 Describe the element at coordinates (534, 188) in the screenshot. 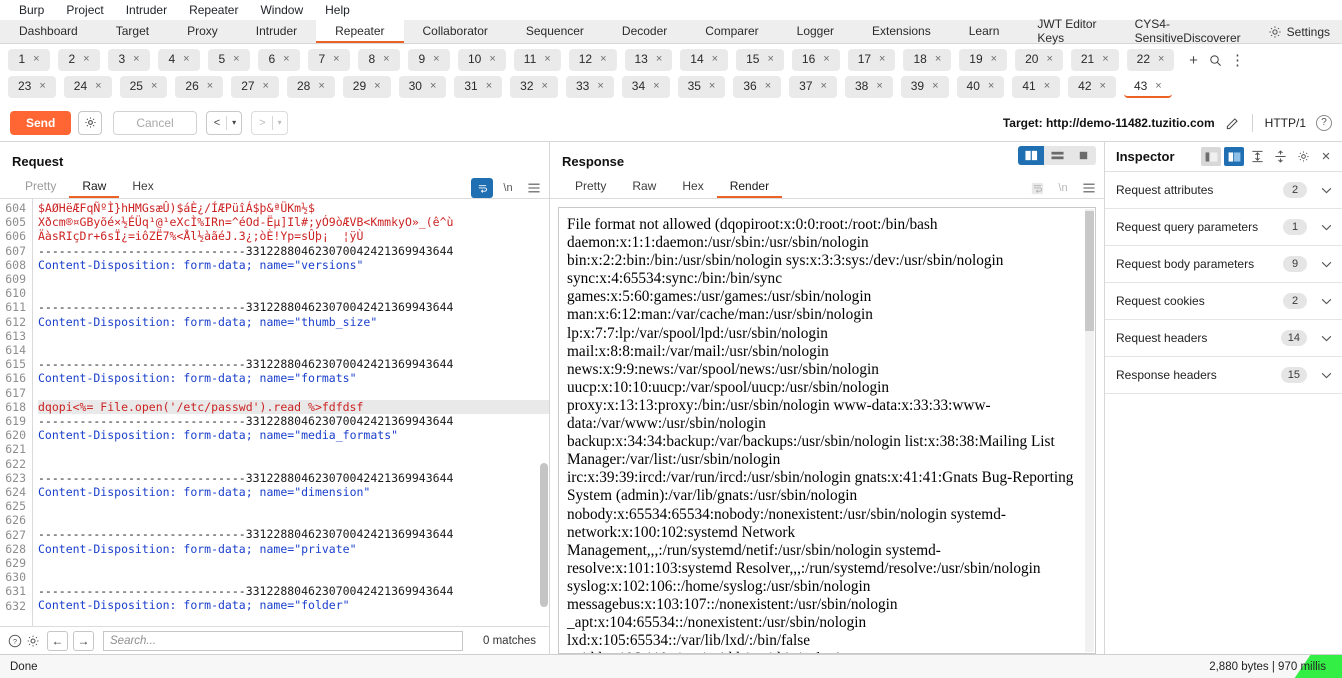

I see `request-menu-icon` at that location.